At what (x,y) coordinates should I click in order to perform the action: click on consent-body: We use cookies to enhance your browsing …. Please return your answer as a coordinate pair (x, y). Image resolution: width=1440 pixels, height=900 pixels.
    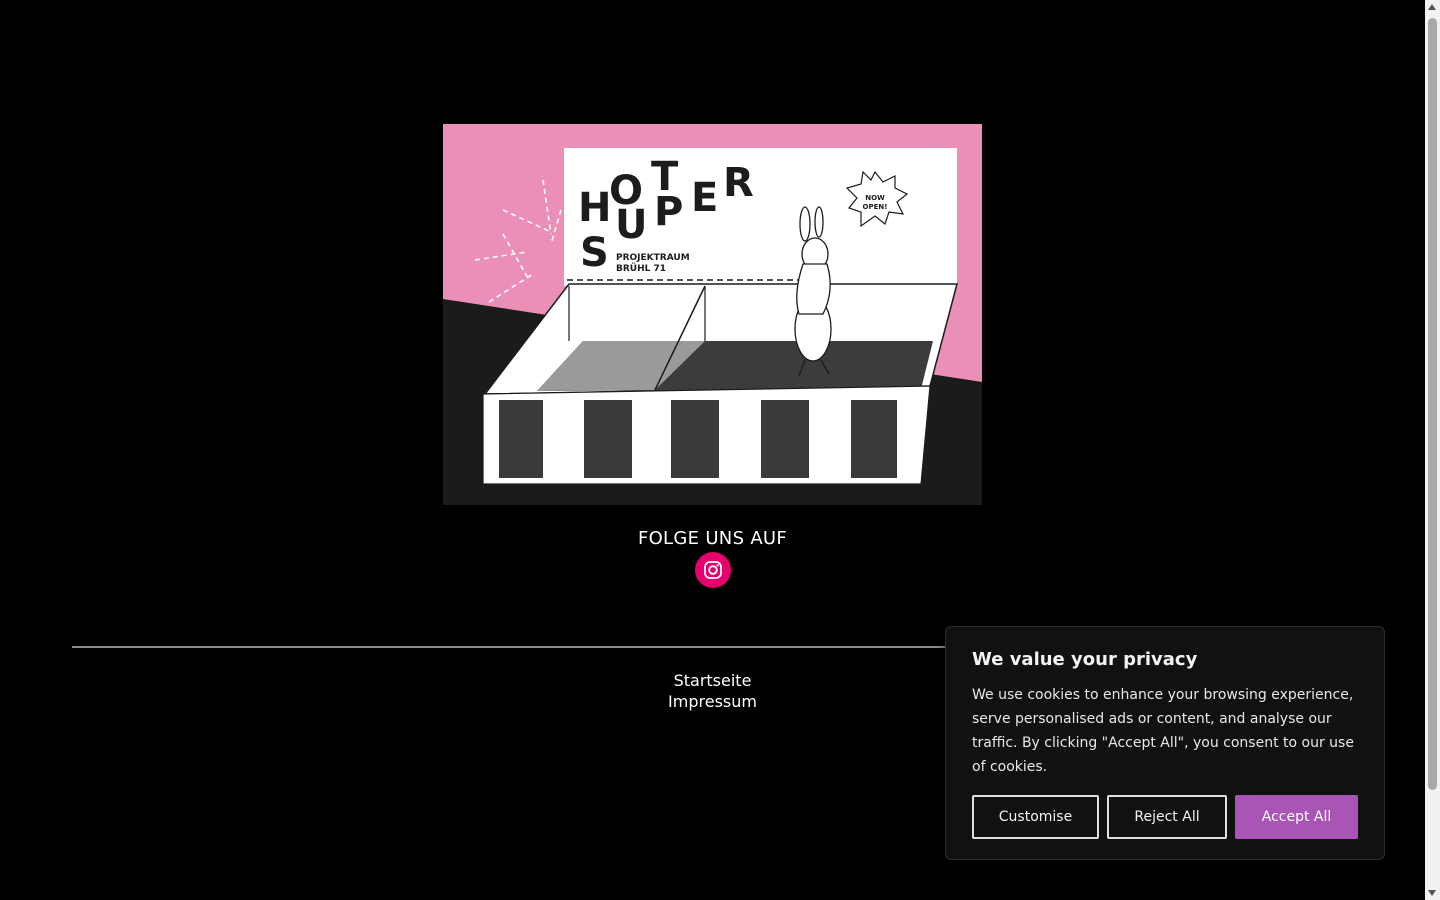
    Looking at the image, I should click on (1163, 731).